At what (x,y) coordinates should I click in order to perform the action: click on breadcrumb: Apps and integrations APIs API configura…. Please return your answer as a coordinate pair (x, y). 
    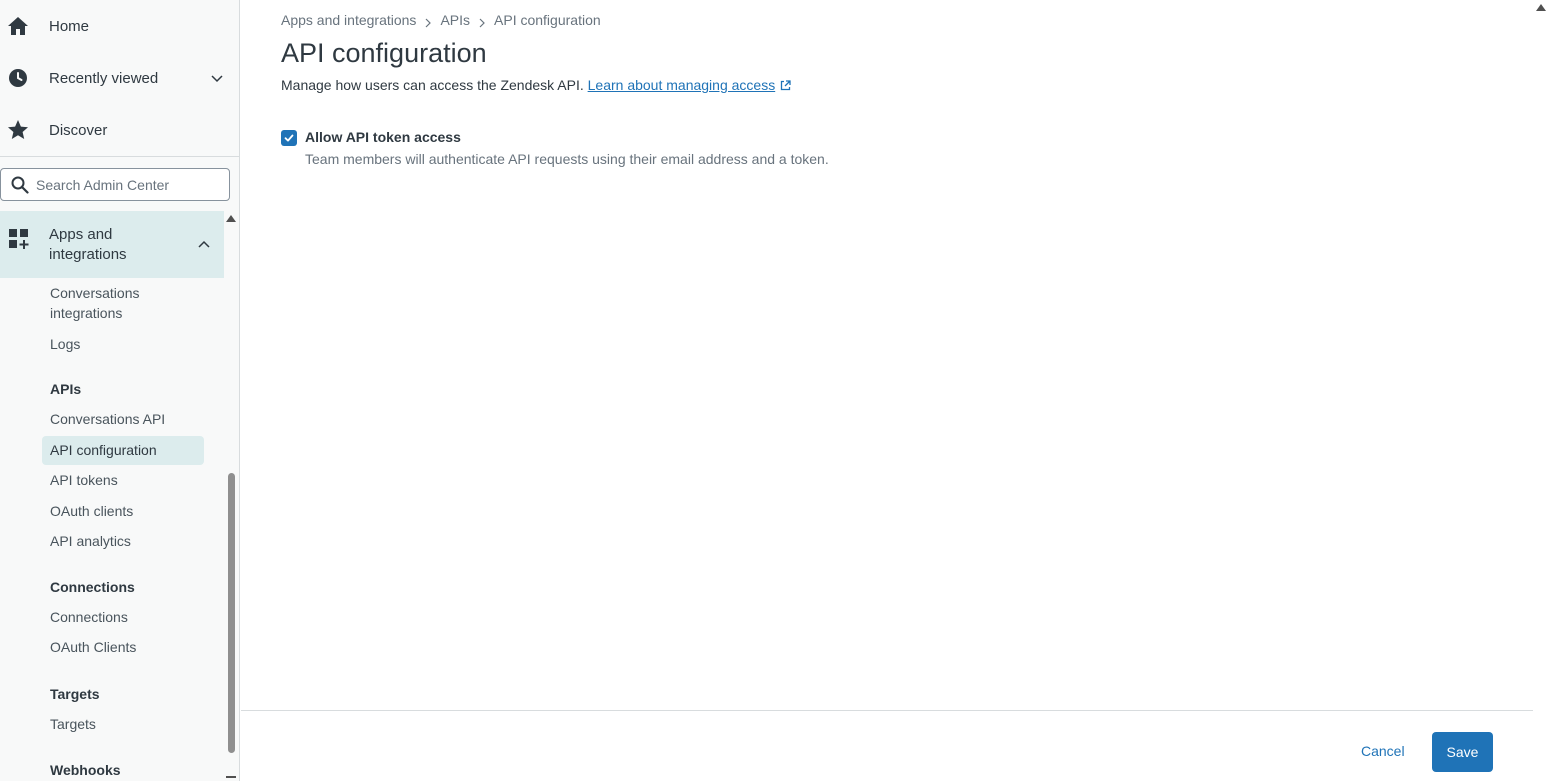
    Looking at the image, I should click on (441, 20).